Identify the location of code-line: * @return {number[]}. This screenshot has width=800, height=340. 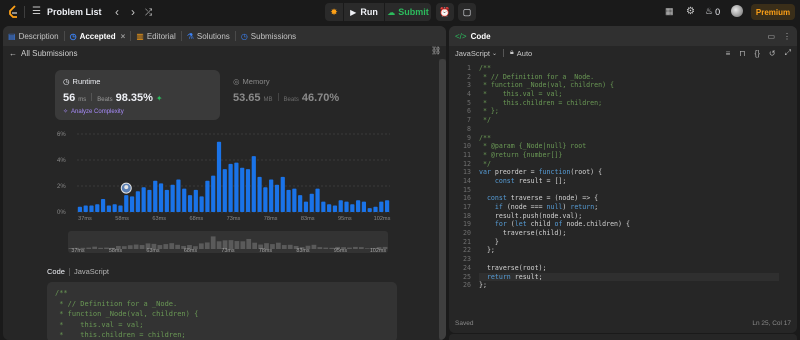
(629, 155).